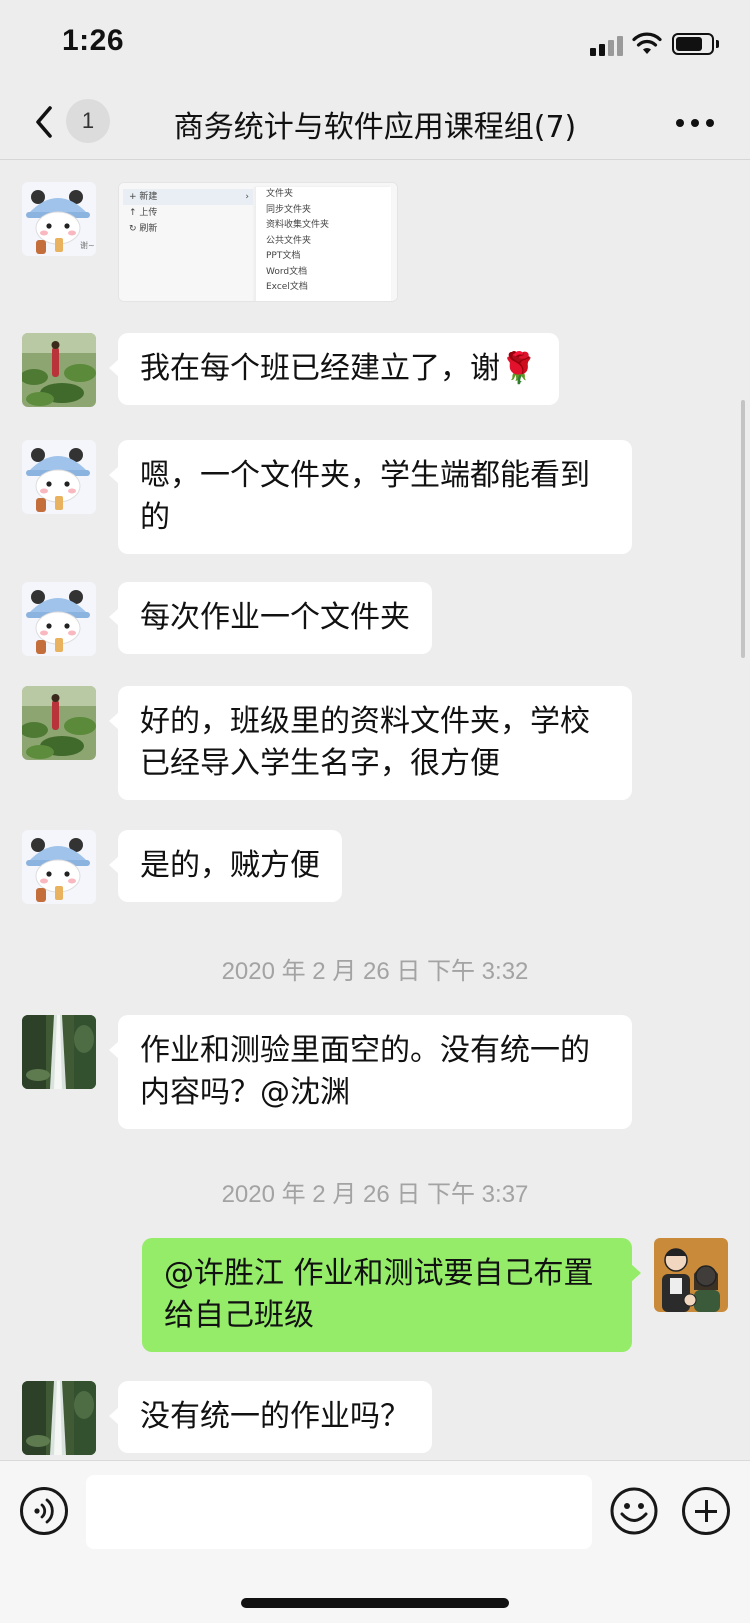 The image size is (750, 1623). I want to click on screenshot-submenu-item: Excel文档, so click(287, 287).